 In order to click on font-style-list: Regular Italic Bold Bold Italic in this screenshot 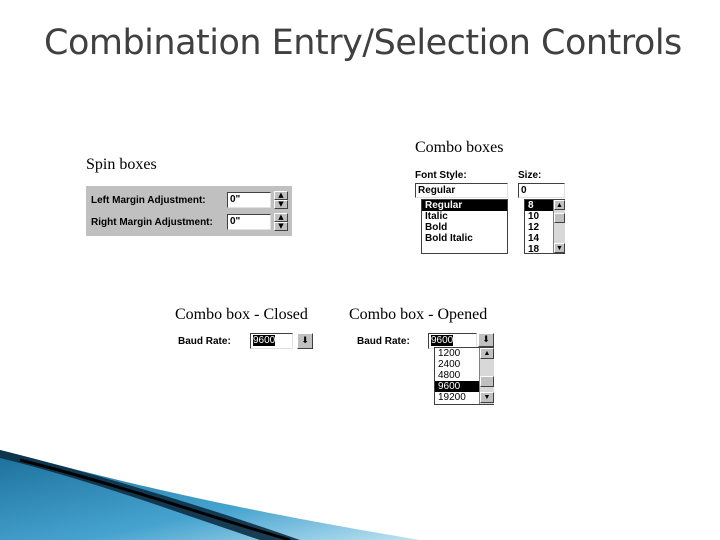, I will do `click(464, 226)`.